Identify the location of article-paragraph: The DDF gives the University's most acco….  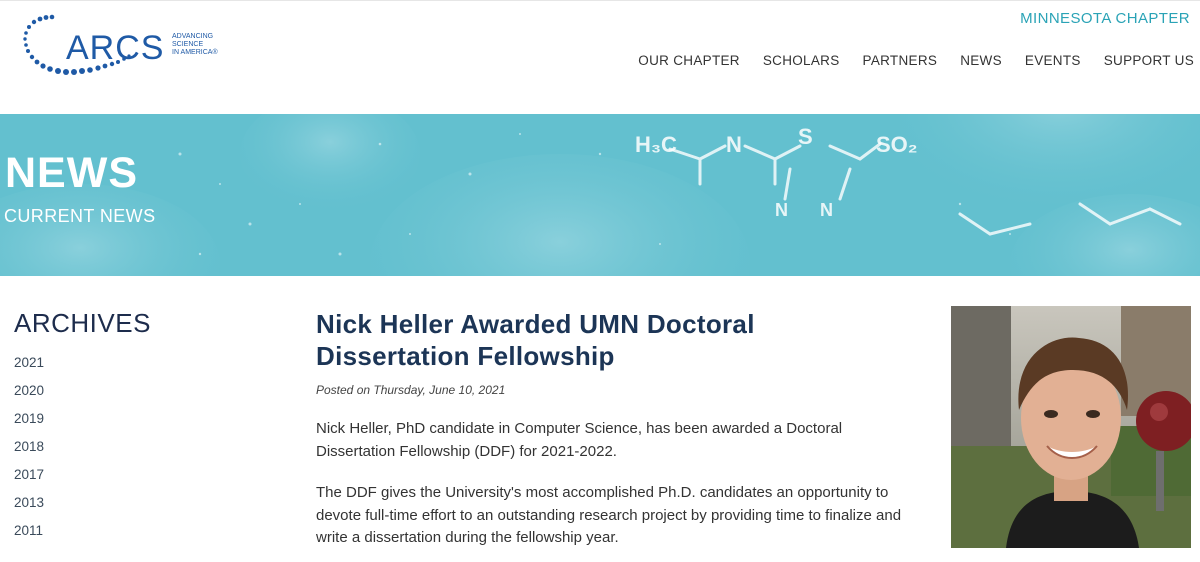
(609, 515).